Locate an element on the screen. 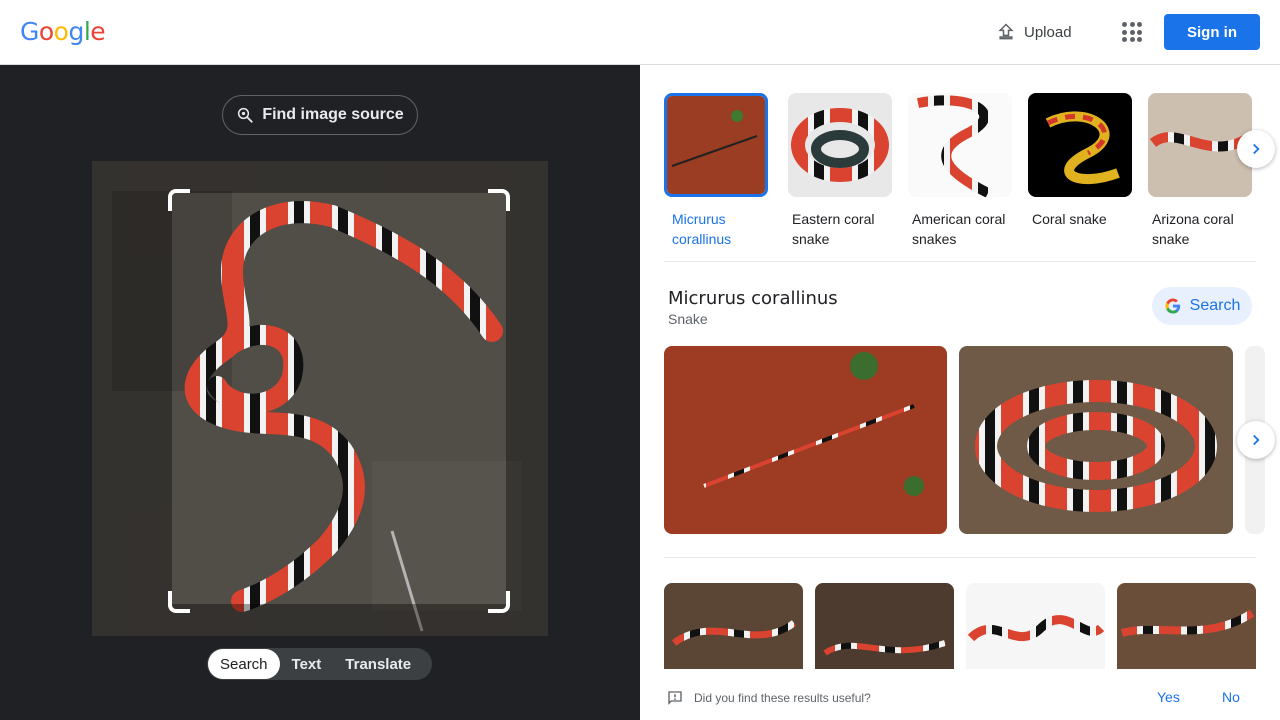 This screenshot has width=1280, height=720. chip-coral-snake: Coral snake is located at coordinates (1080, 161).